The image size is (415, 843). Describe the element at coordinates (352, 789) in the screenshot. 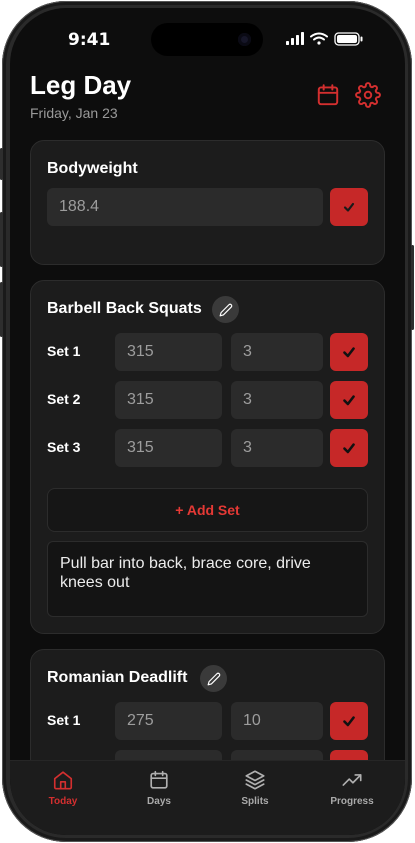

I see `tab-progress: Progress` at that location.